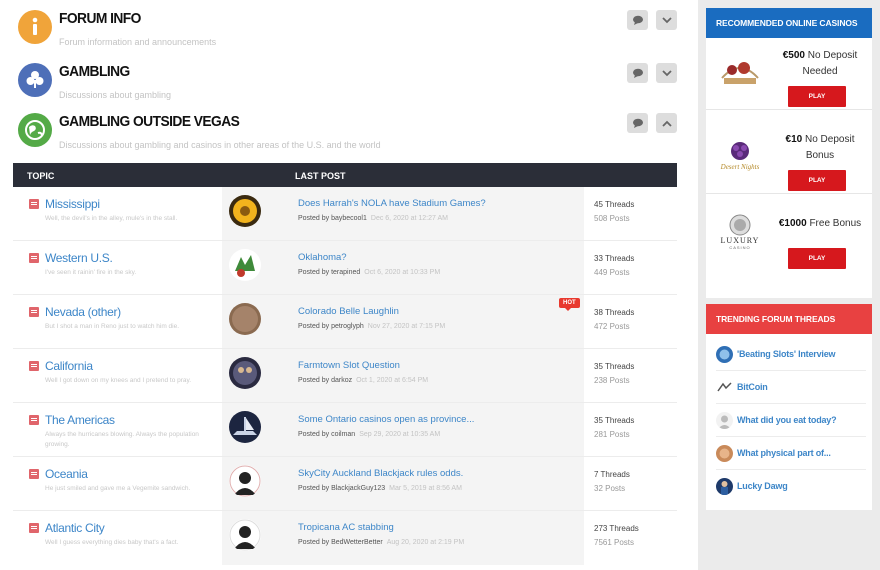 The image size is (880, 570). Describe the element at coordinates (614, 312) in the screenshot. I see `thread-count: 38 Threads` at that location.